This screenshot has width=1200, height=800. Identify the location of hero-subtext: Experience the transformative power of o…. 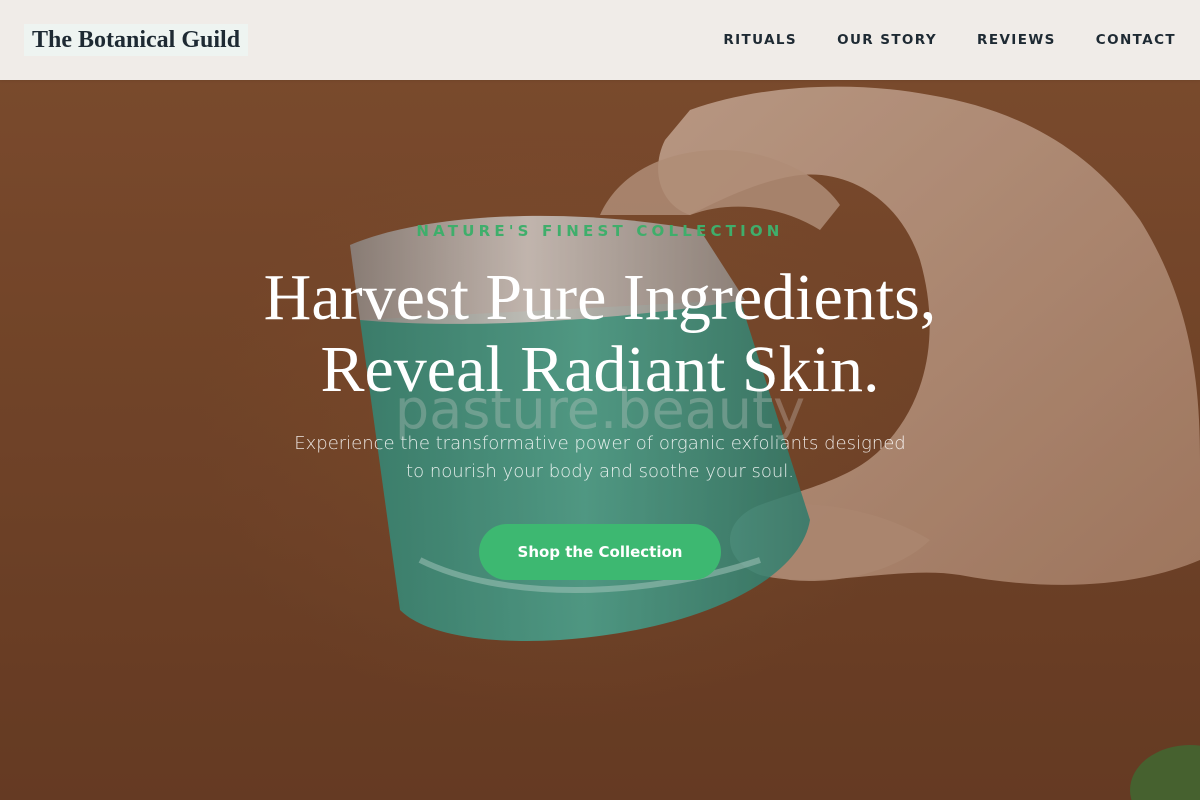
(600, 458).